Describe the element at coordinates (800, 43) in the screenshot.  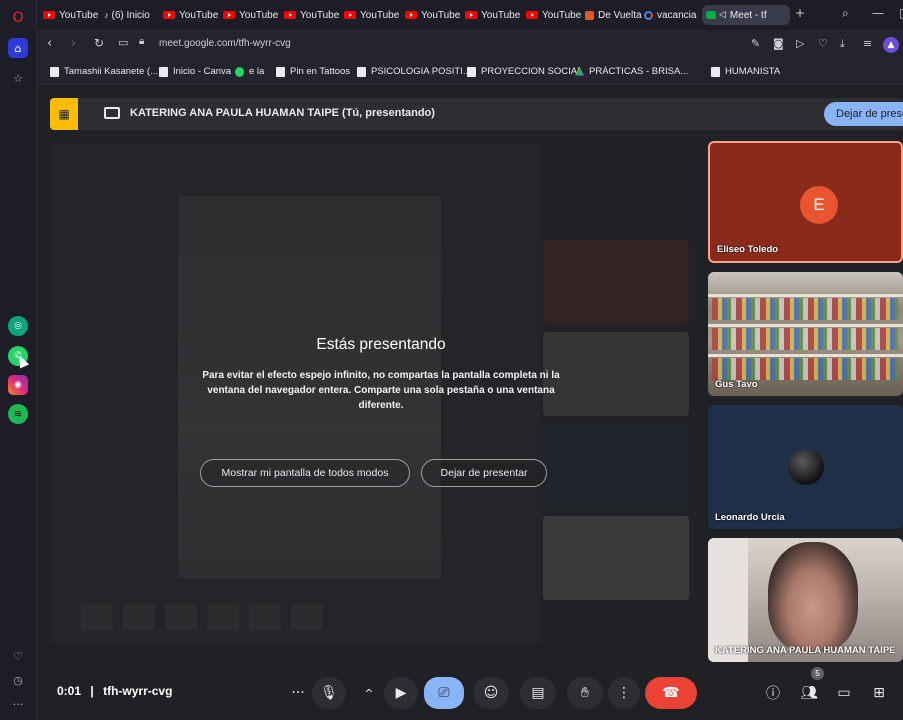
I see `play-icon: ▷` at that location.